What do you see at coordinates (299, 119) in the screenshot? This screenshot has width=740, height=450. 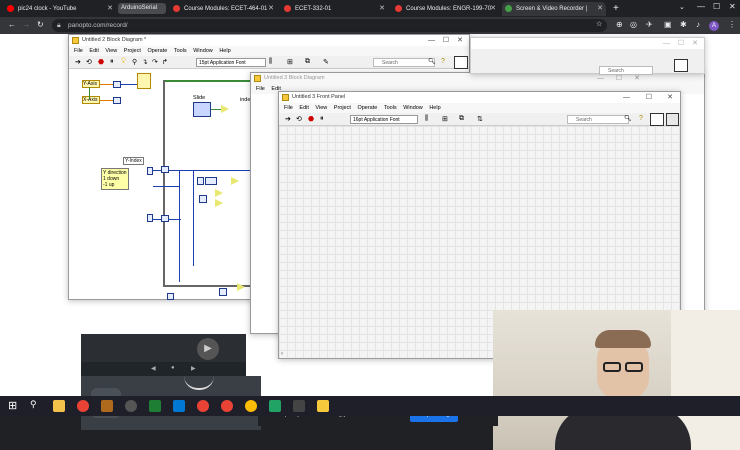 I see `run-continuously-icon: ⟲` at bounding box center [299, 119].